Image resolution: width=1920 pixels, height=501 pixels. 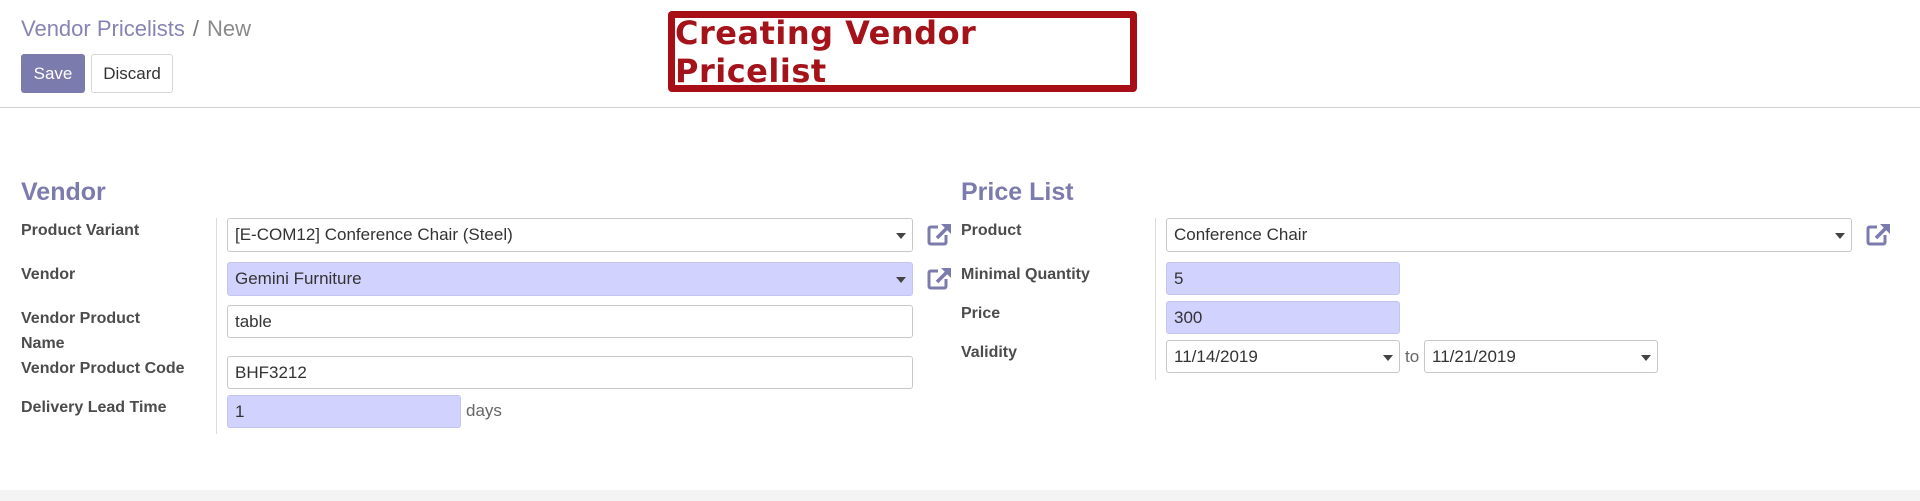 I want to click on save-button: Save, so click(x=53, y=73).